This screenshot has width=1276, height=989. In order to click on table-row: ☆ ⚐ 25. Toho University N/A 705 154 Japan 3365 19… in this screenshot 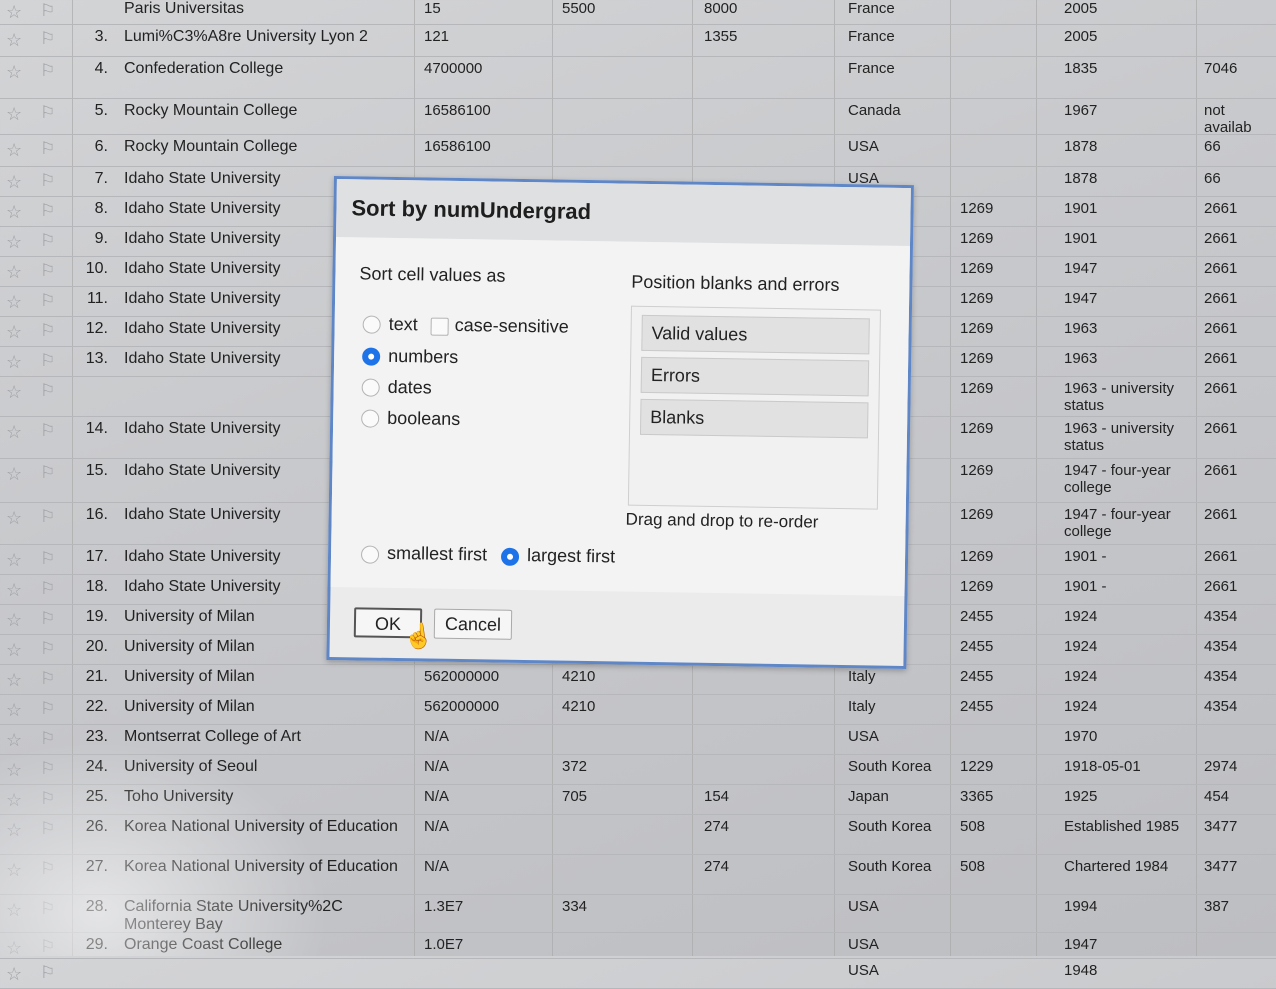, I will do `click(638, 799)`.